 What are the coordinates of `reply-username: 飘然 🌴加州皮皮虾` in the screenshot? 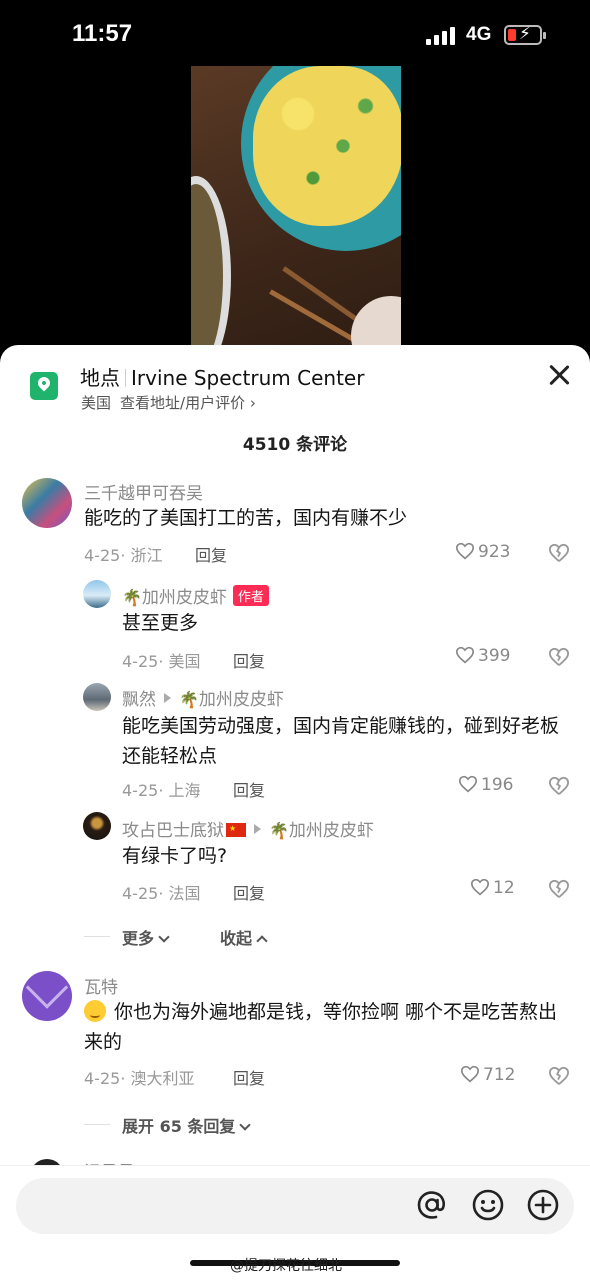 It's located at (203, 697).